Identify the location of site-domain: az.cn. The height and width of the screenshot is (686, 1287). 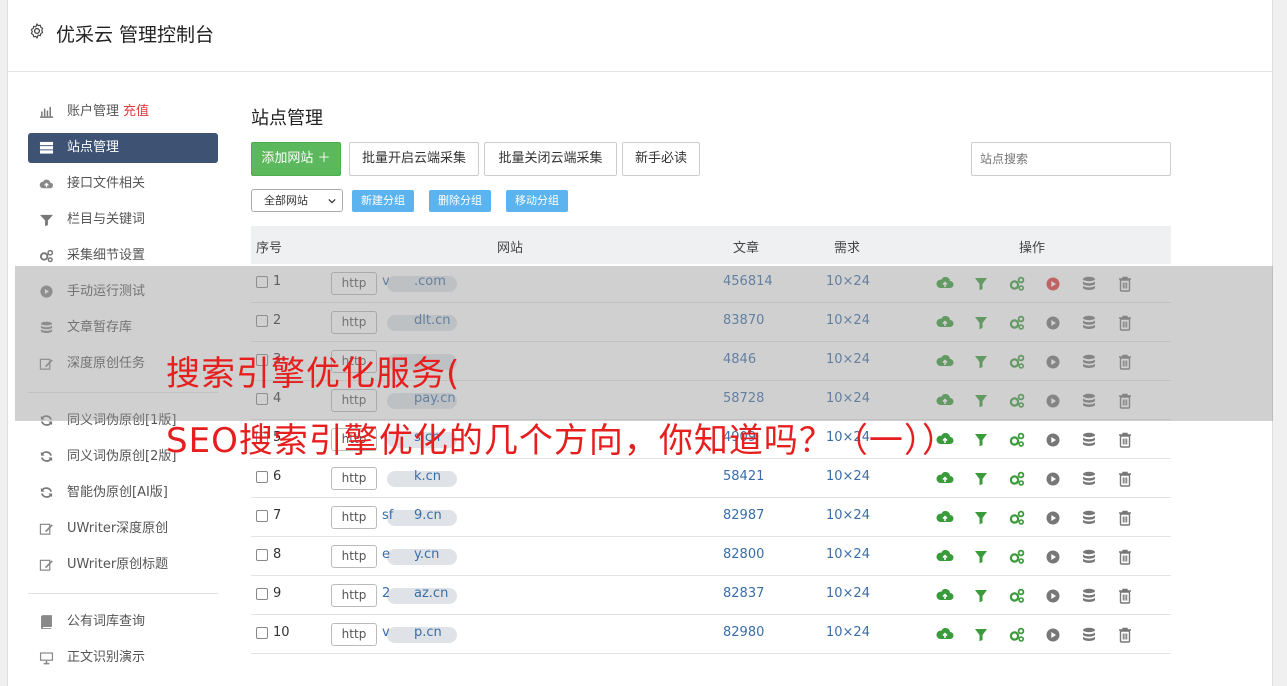
(431, 593).